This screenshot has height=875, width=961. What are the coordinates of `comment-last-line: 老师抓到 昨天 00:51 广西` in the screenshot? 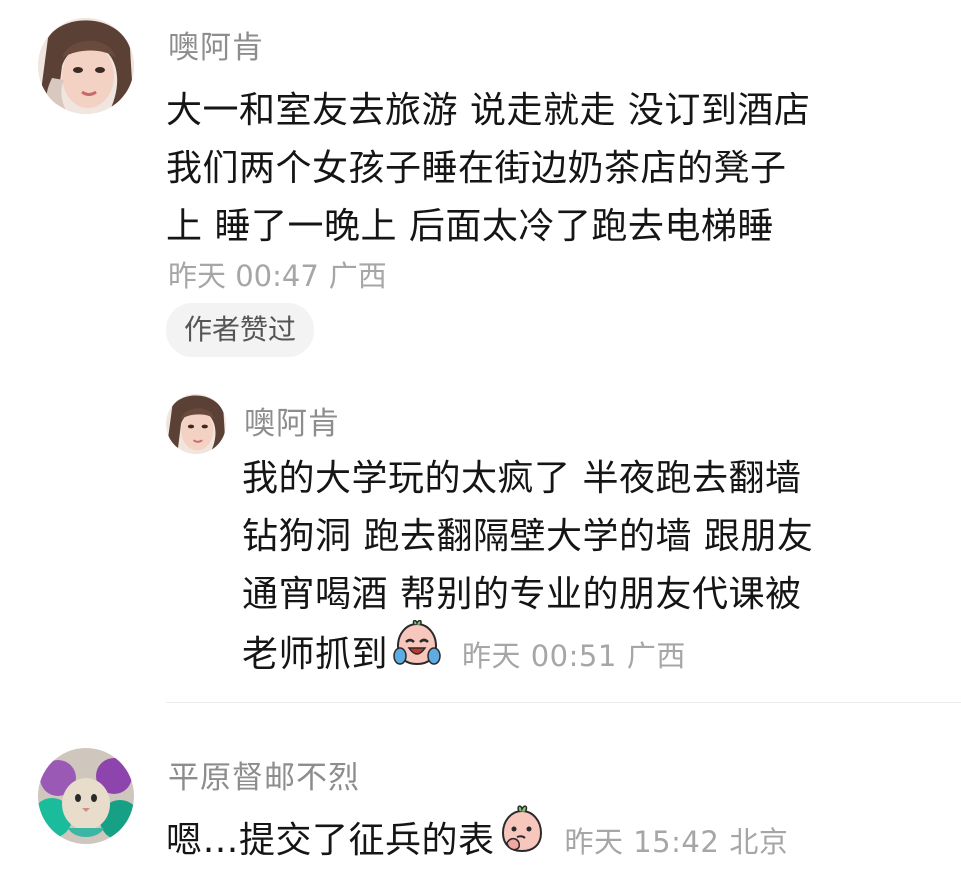 It's located at (527, 653).